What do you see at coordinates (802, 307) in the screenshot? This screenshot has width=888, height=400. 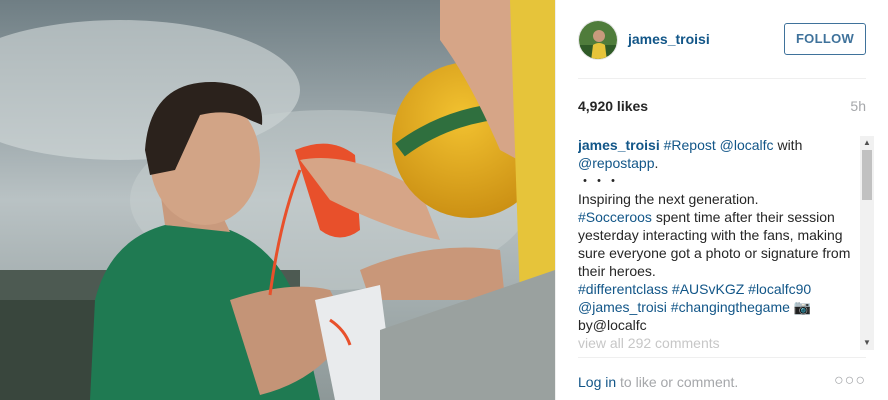 I see `camera-icon: 📷` at bounding box center [802, 307].